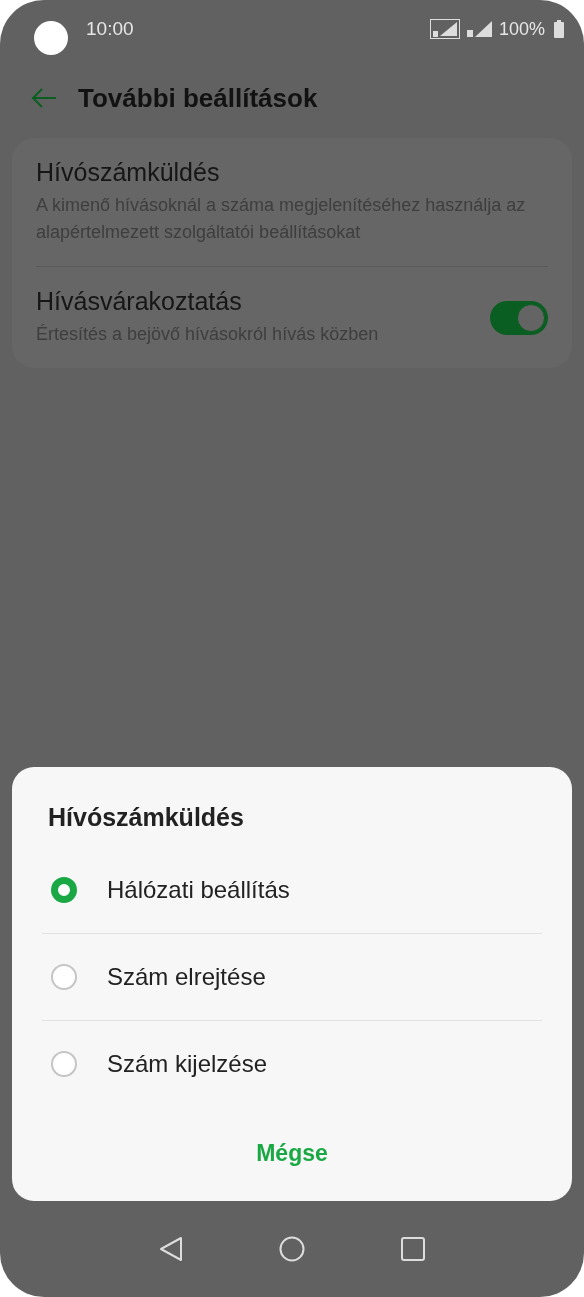 The width and height of the screenshot is (584, 1297). I want to click on setting-title: Hívásvárakoztatás, so click(139, 301).